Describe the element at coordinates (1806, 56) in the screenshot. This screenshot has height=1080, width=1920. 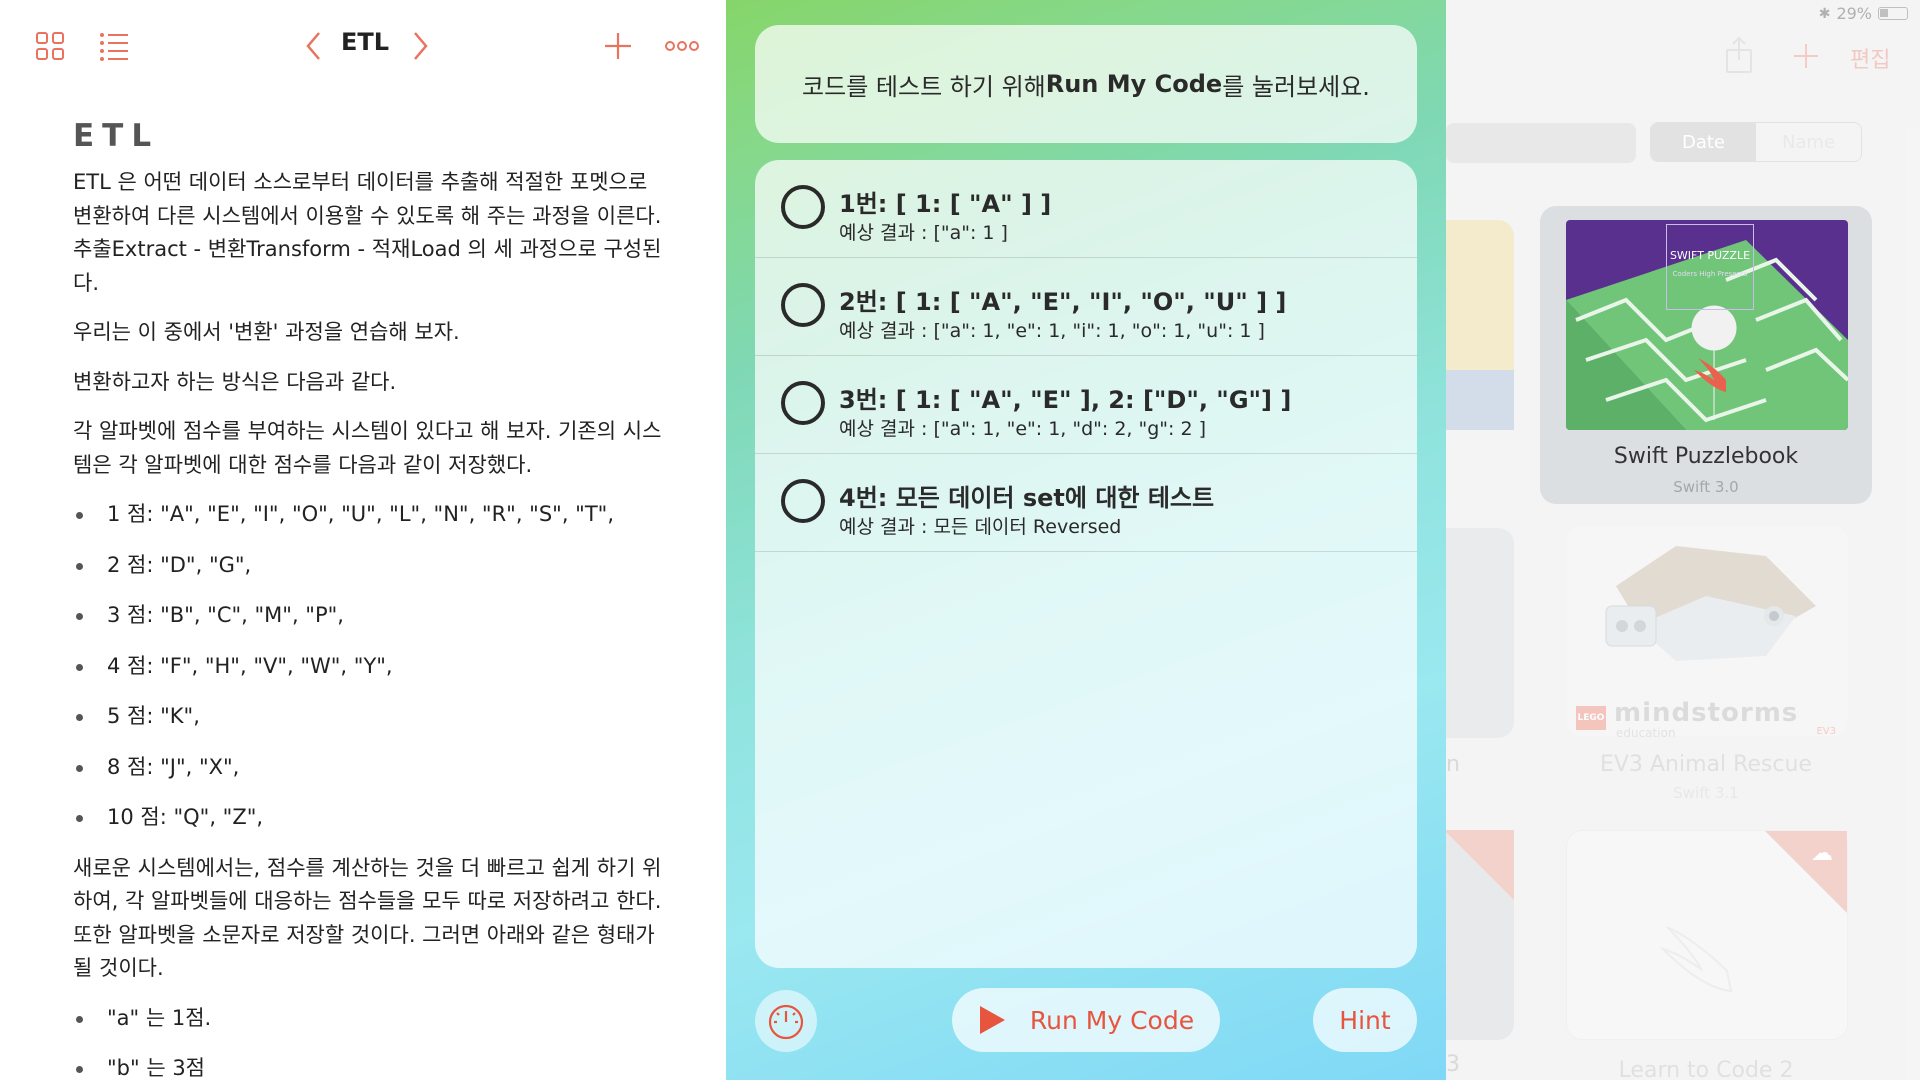
I see `add-icon` at that location.